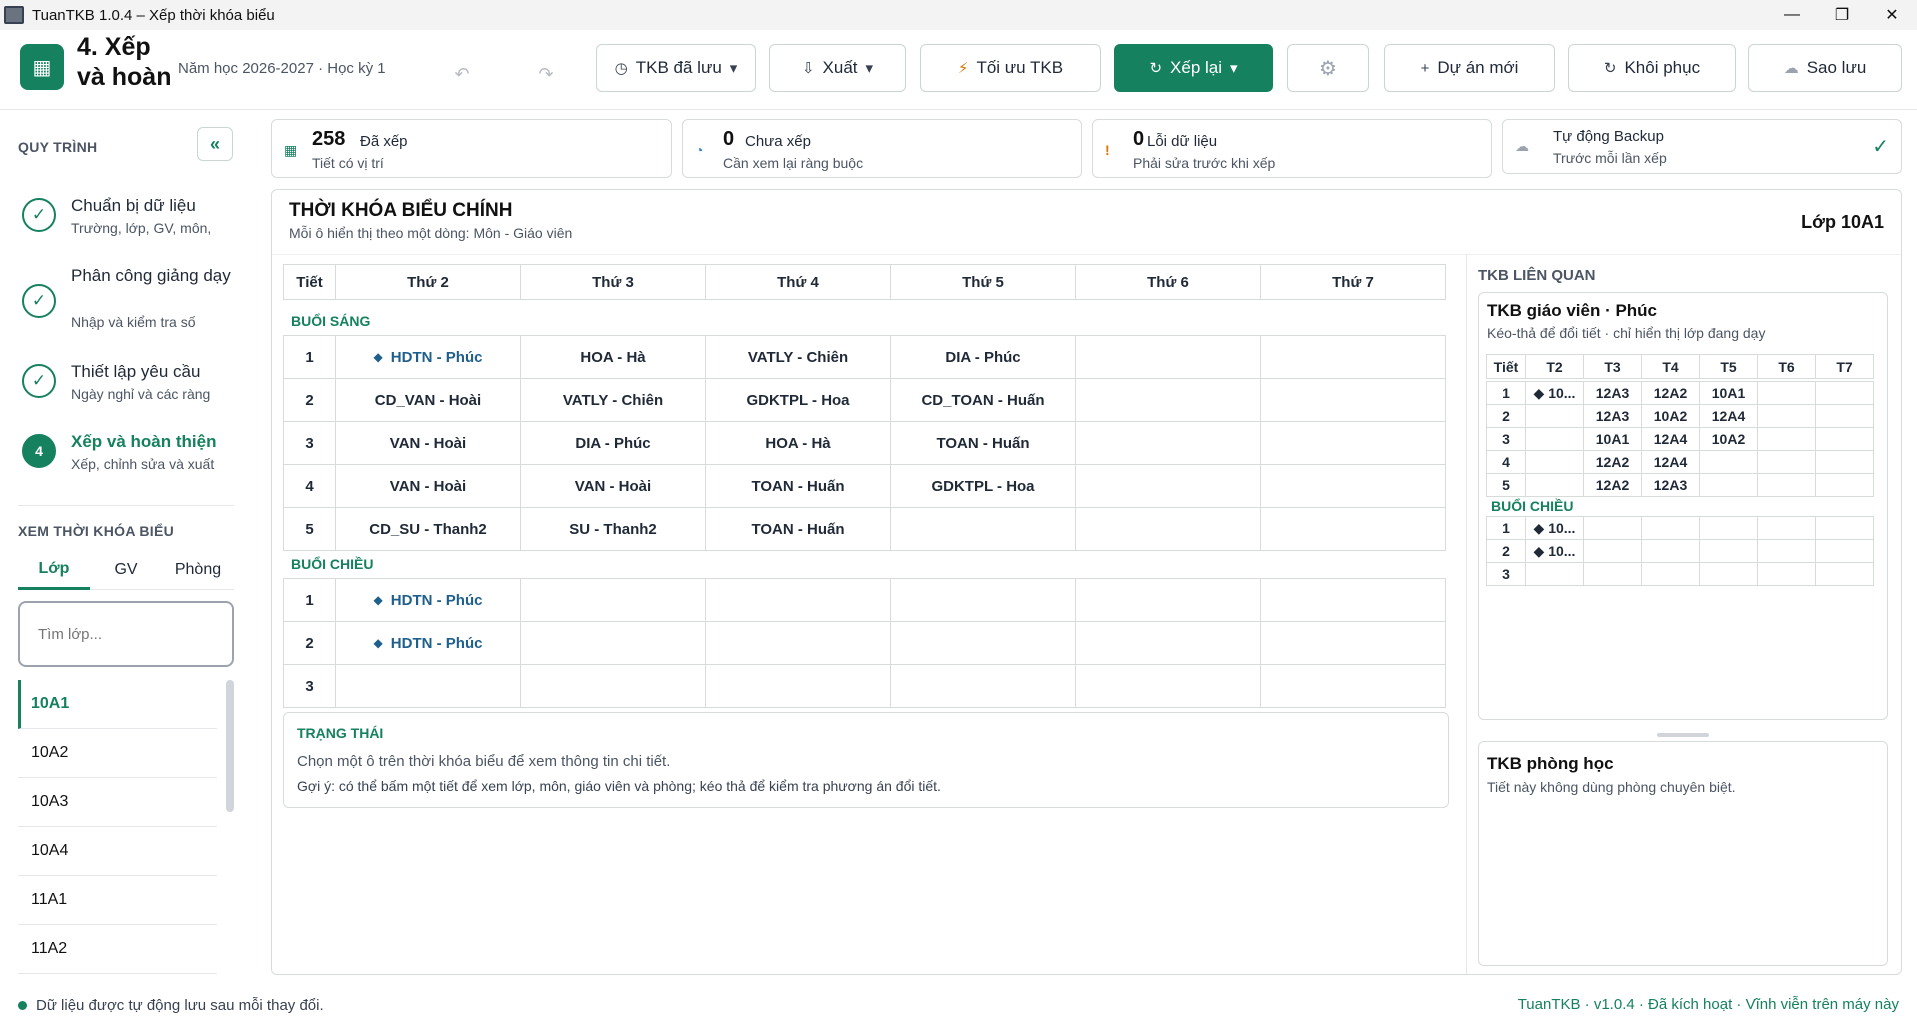 Image resolution: width=1917 pixels, height=1020 pixels. I want to click on undo-icon: ↶, so click(462, 74).